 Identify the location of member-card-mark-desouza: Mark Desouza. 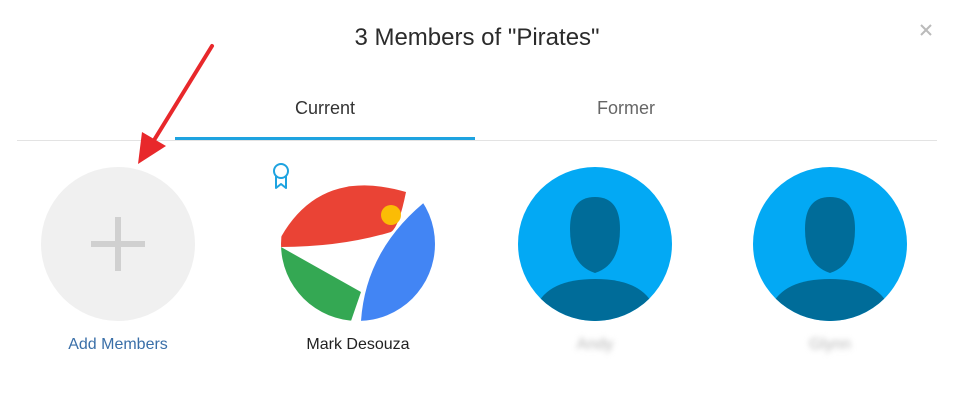
(358, 260).